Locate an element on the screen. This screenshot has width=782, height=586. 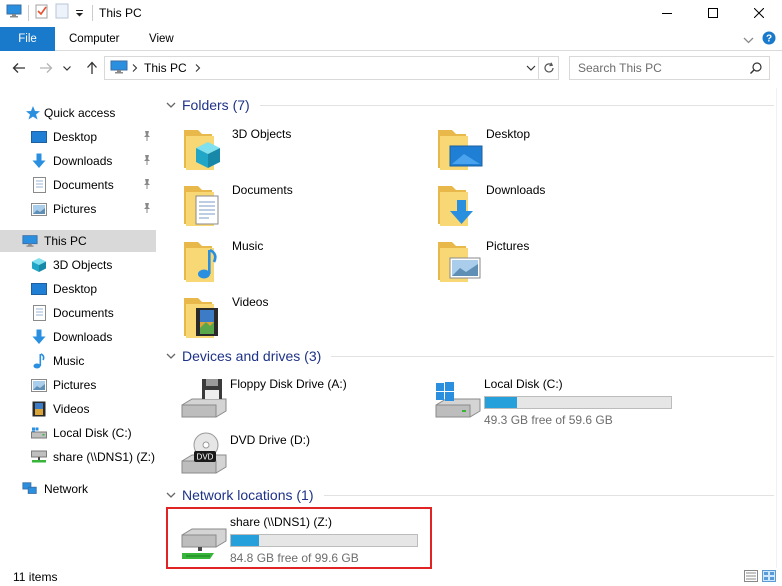
folder-desktop-icon is located at coordinates (460, 150).